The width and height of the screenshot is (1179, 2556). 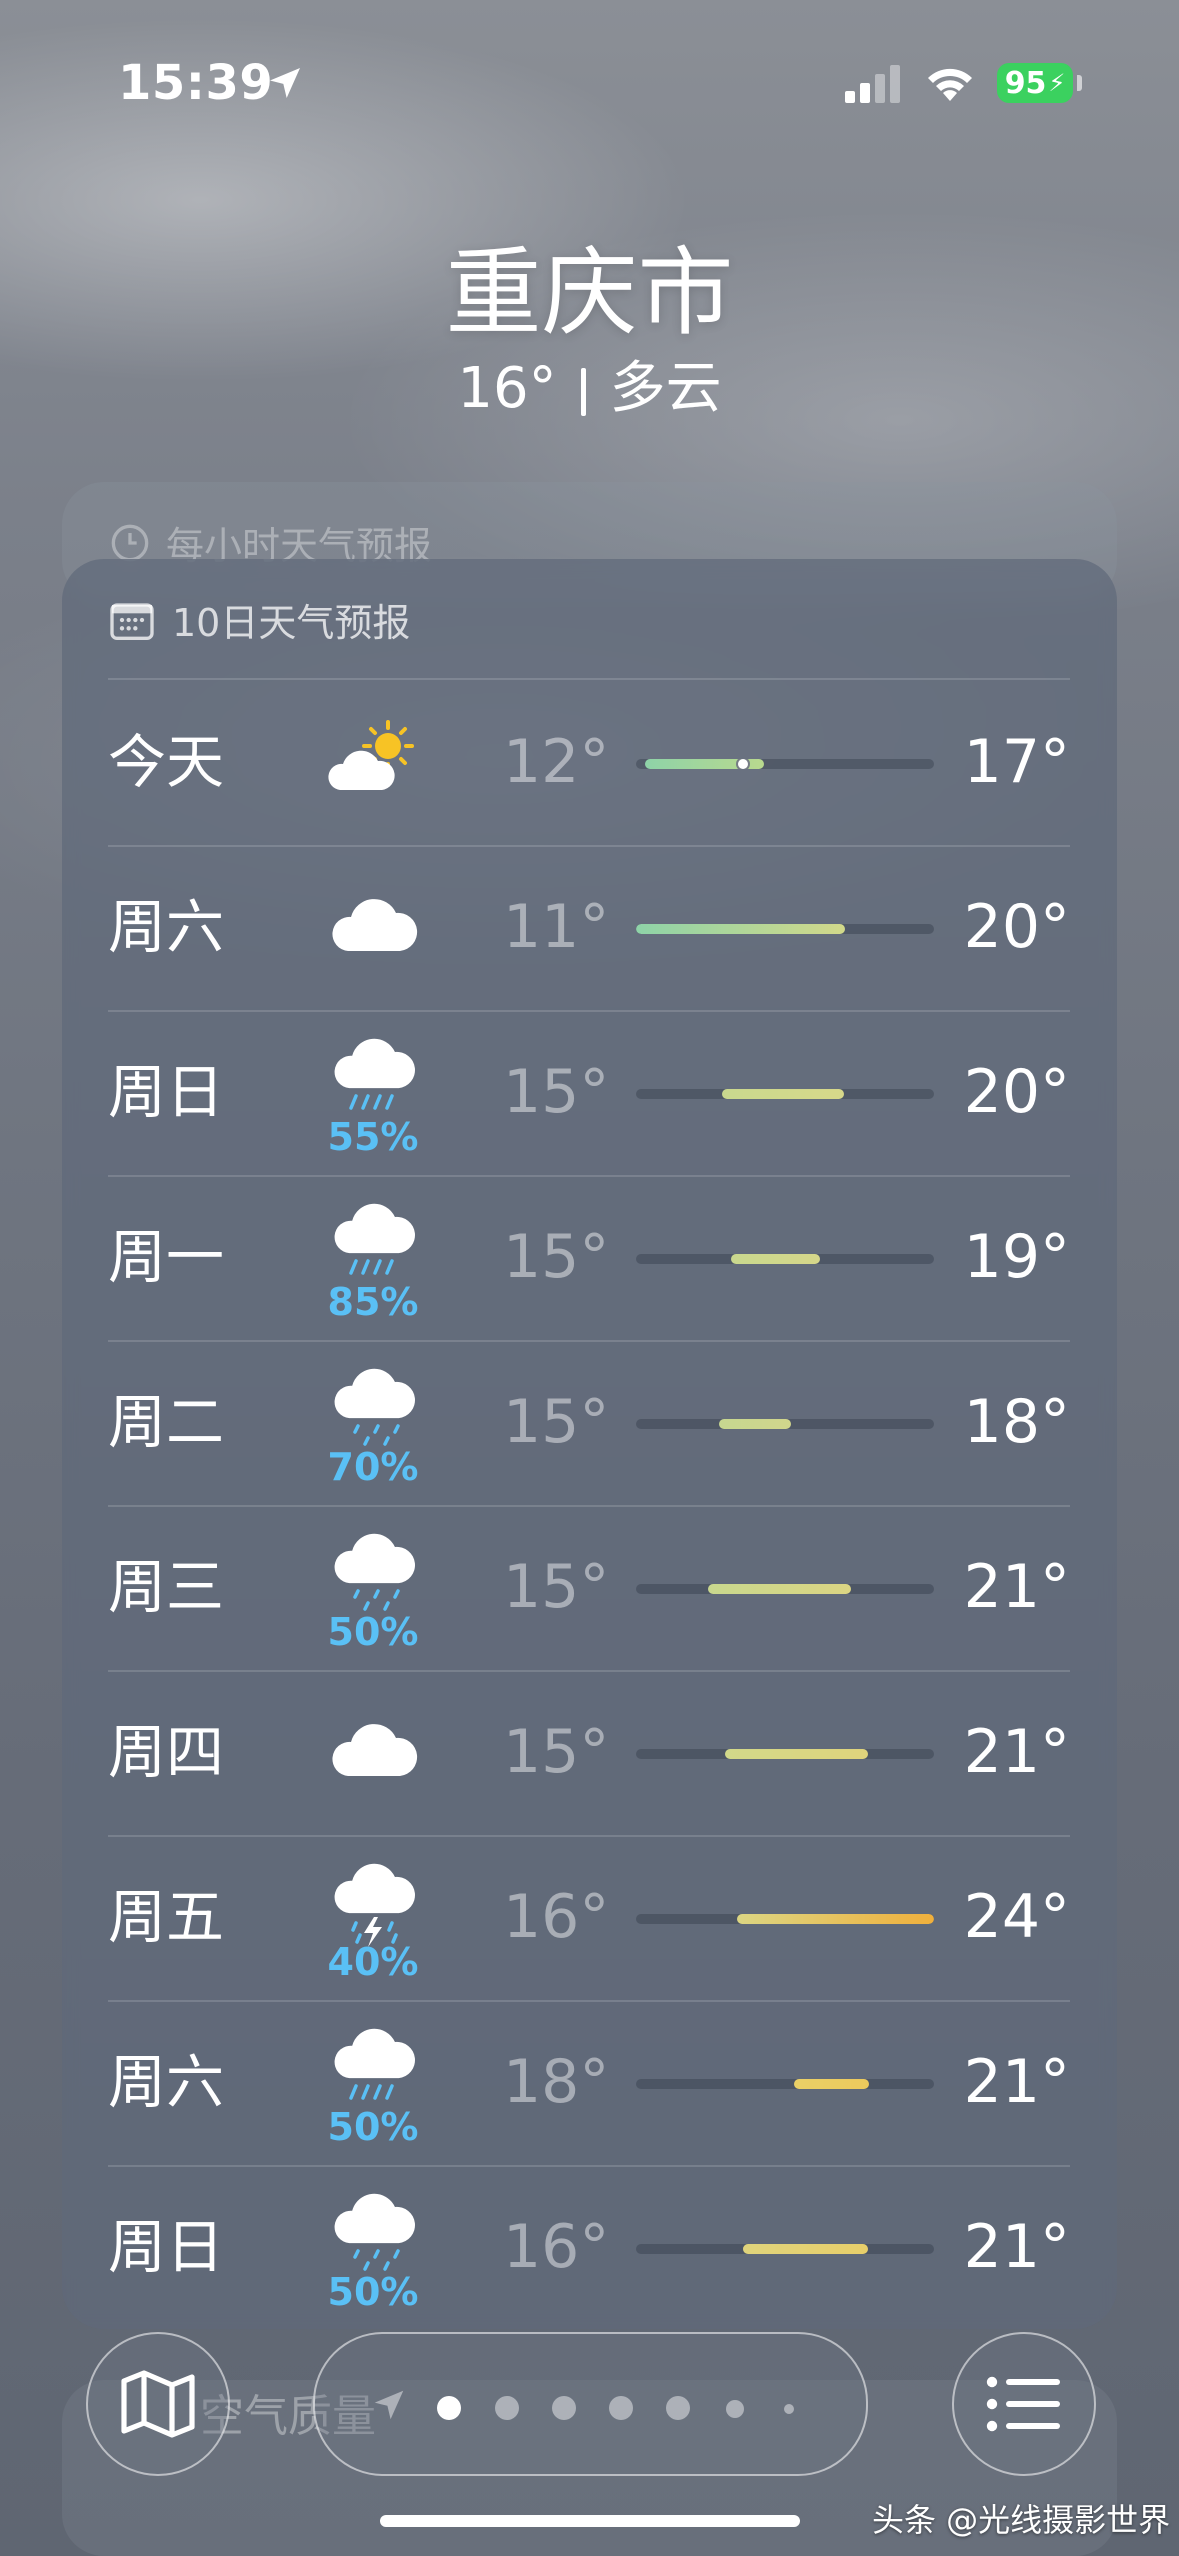 What do you see at coordinates (507, 388) in the screenshot?
I see `current-temperature: 16°` at bounding box center [507, 388].